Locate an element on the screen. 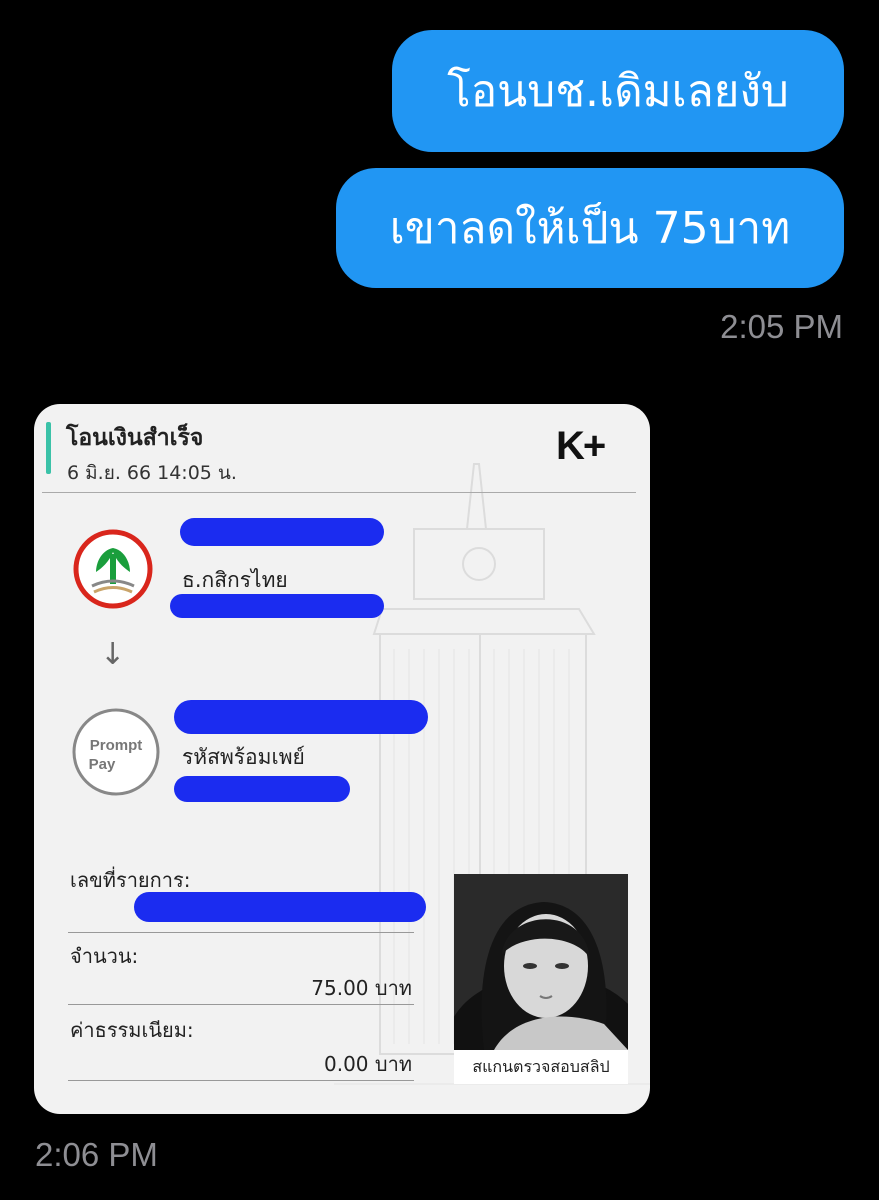  fee-underline is located at coordinates (241, 1080).